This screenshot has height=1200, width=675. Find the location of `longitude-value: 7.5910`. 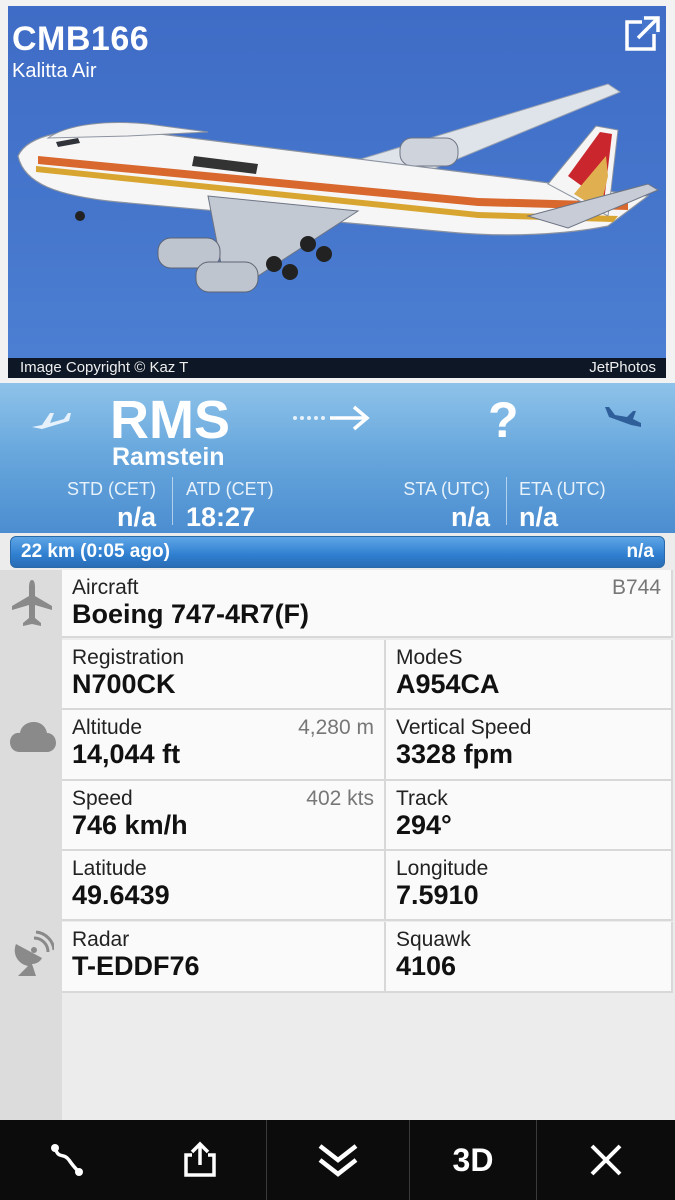

longitude-value: 7.5910 is located at coordinates (437, 895).